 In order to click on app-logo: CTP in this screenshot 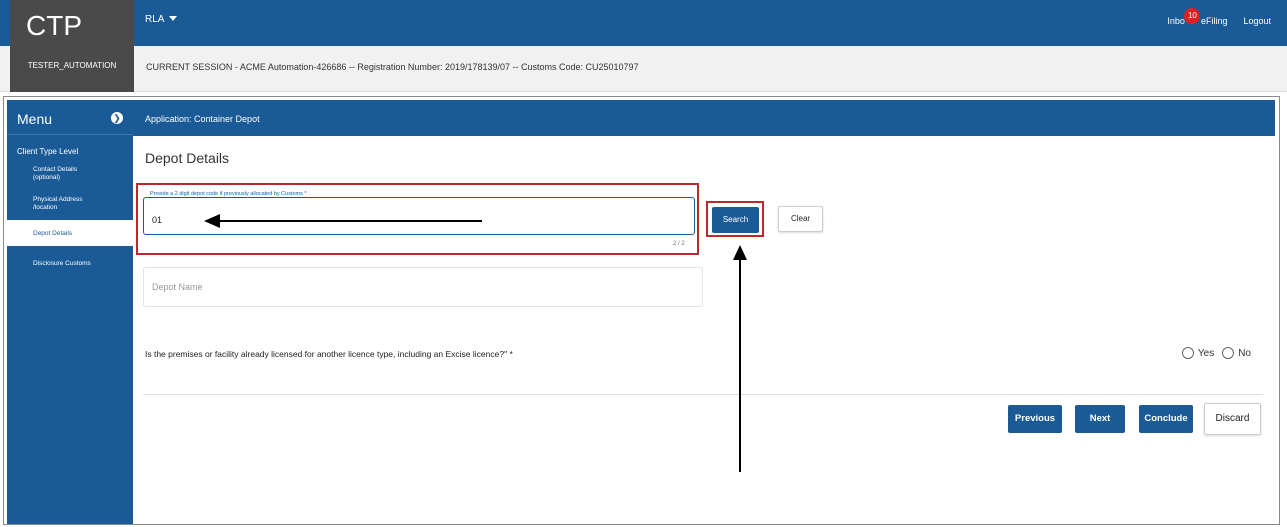, I will do `click(72, 23)`.